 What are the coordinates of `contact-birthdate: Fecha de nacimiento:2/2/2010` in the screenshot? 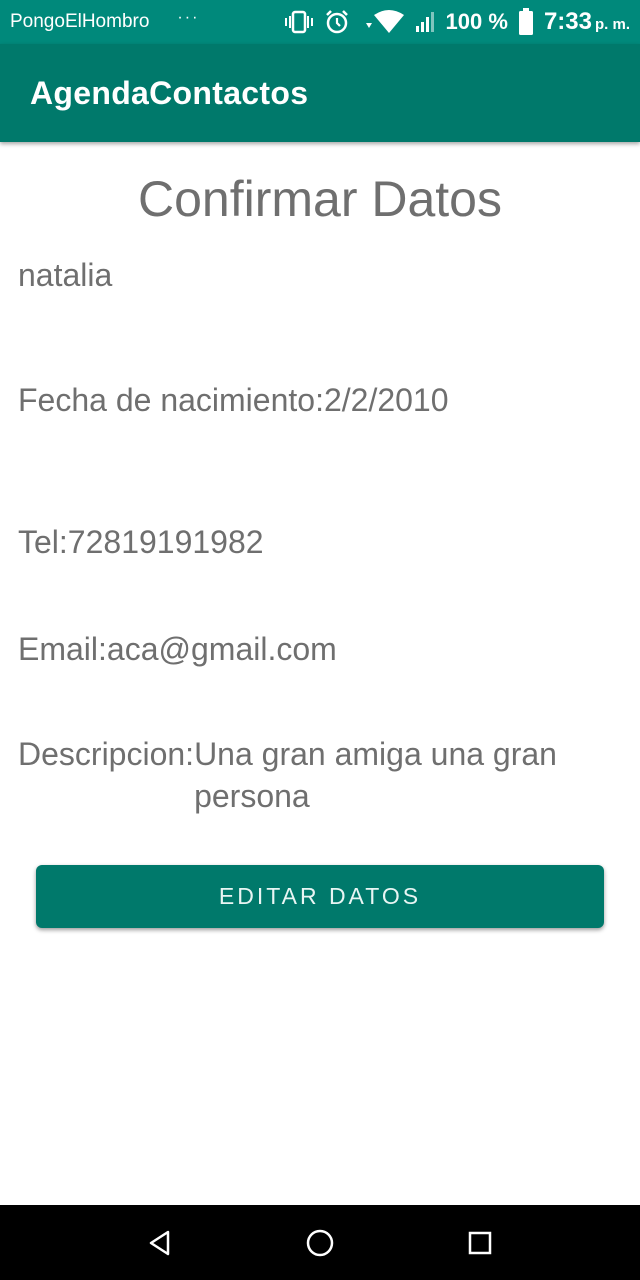 It's located at (233, 400).